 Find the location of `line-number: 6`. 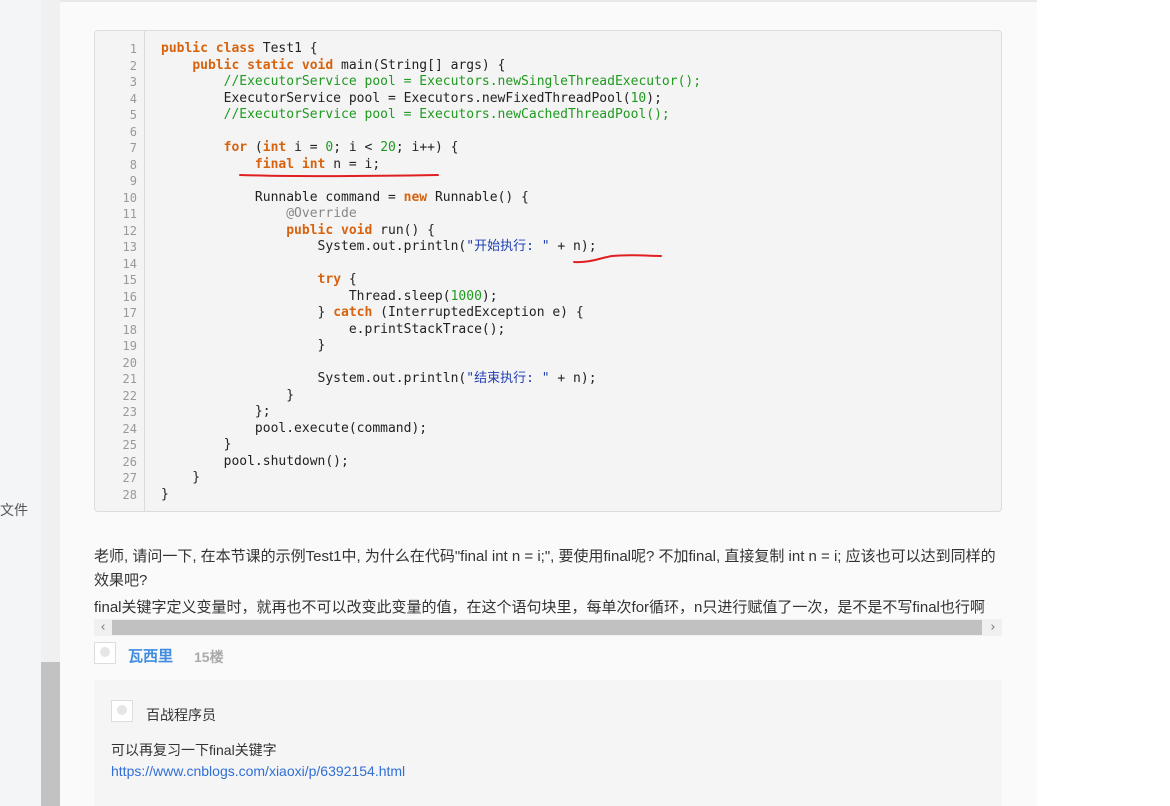

line-number: 6 is located at coordinates (133, 131).